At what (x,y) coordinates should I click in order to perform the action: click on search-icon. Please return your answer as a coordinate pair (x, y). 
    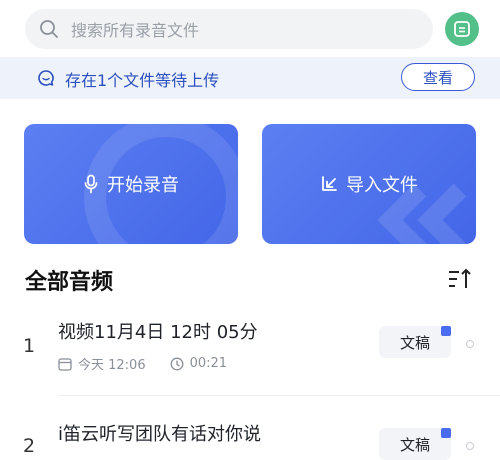
    Looking at the image, I should click on (49, 29).